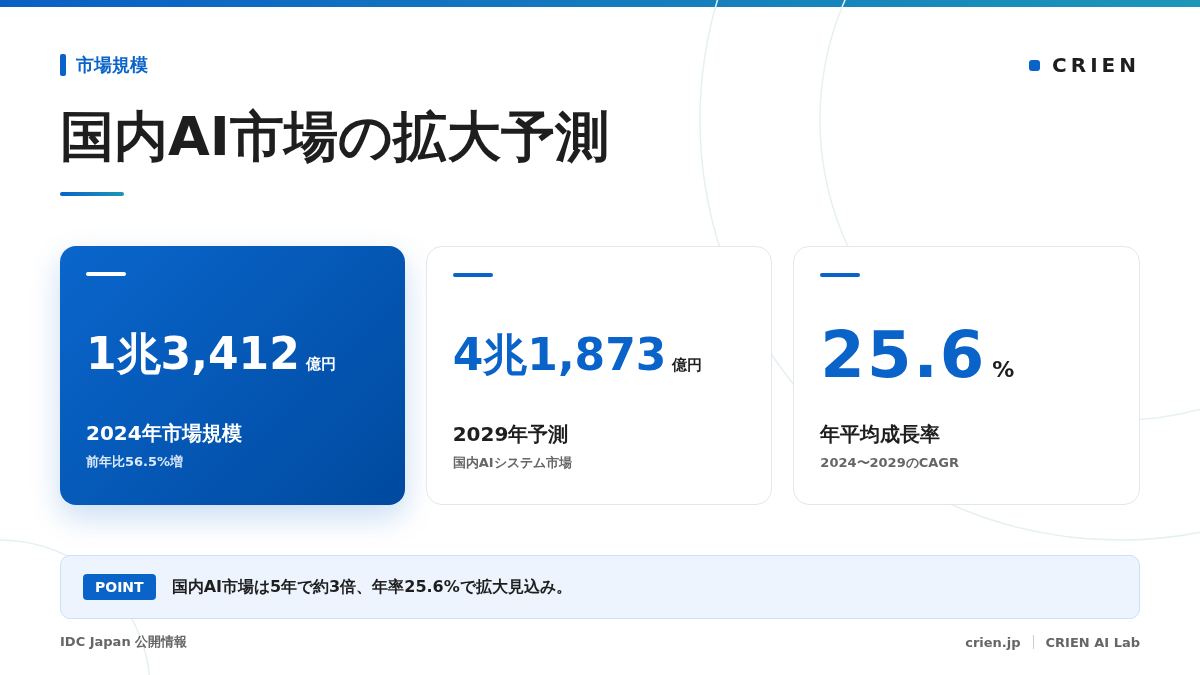 The image size is (1200, 675). What do you see at coordinates (124, 642) in the screenshot?
I see `source-note: IDC Japan 公開情報` at bounding box center [124, 642].